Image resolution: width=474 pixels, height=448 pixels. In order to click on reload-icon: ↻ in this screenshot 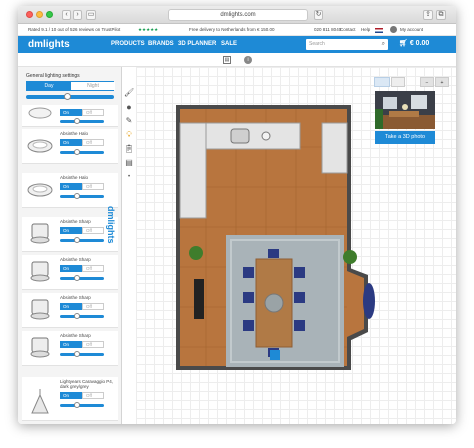, I will do `click(318, 15)`.